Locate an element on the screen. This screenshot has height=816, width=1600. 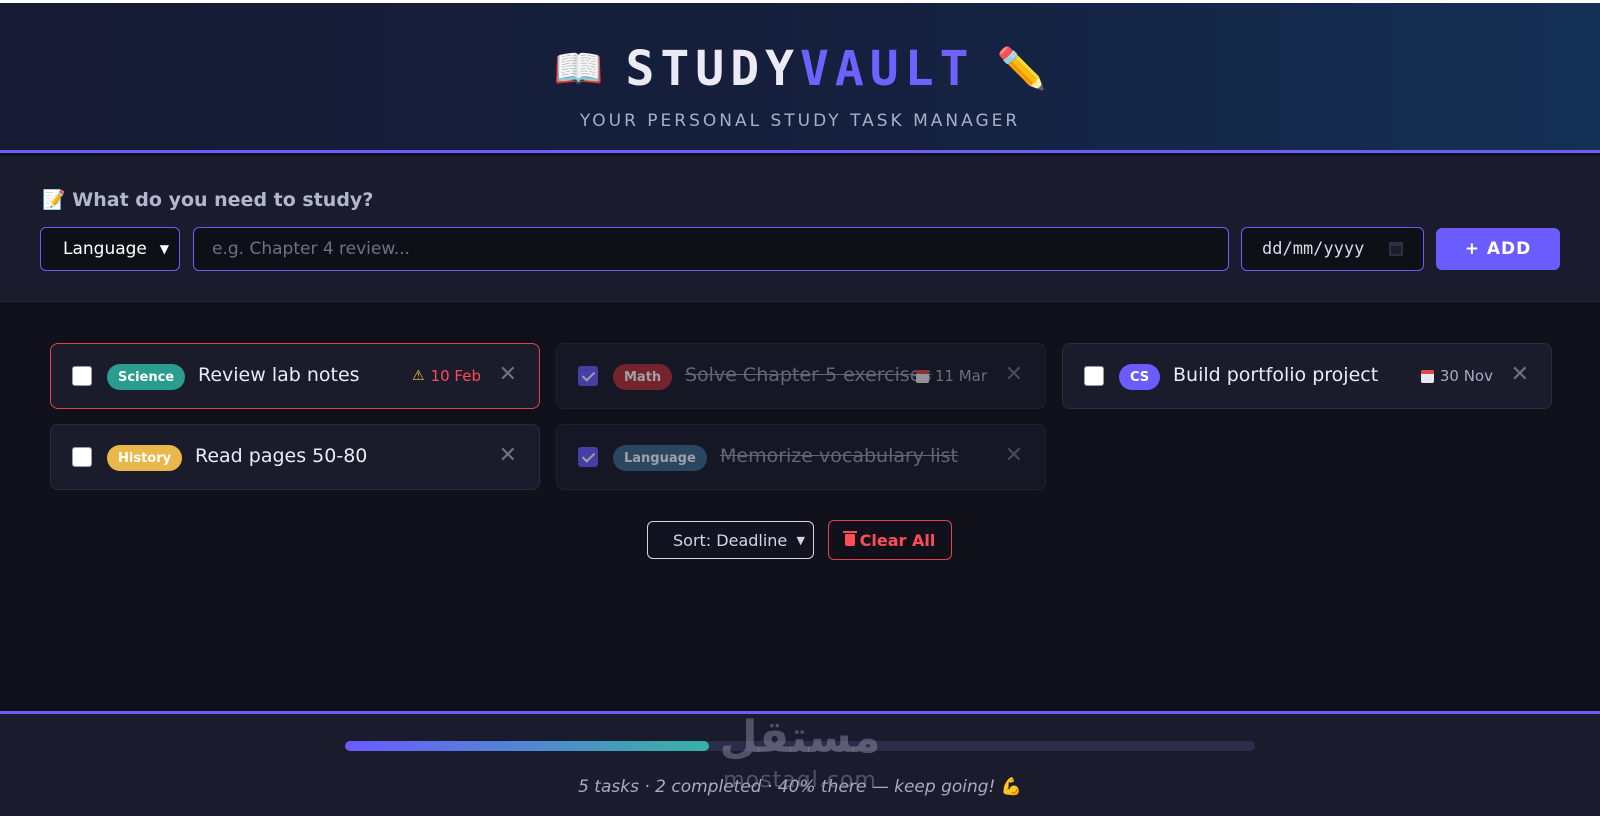
clear-all-button: Clear All is located at coordinates (890, 540).